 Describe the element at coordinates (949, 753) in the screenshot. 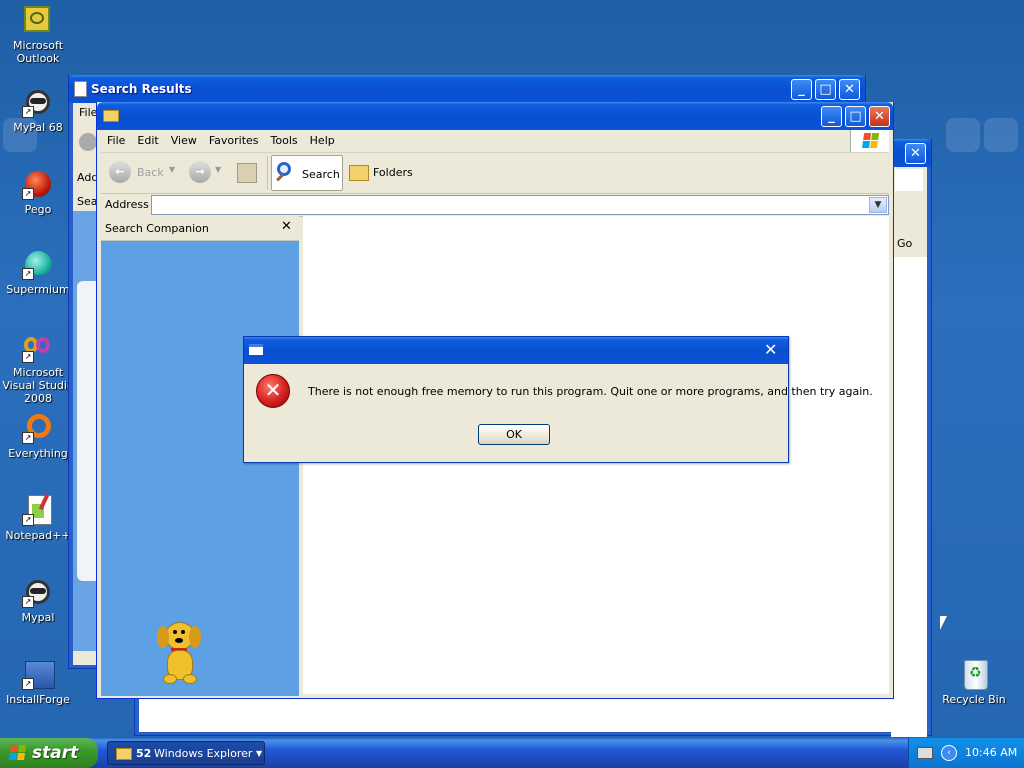

I see `show-hidden-icons-button: ‹` at that location.